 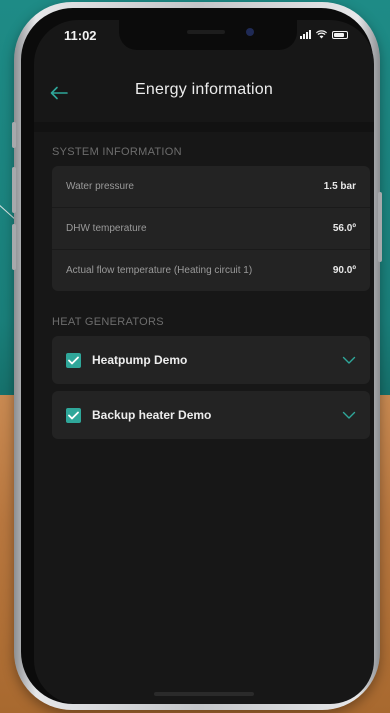 I want to click on heat-generator-label: Backup heater Demo, so click(x=152, y=415).